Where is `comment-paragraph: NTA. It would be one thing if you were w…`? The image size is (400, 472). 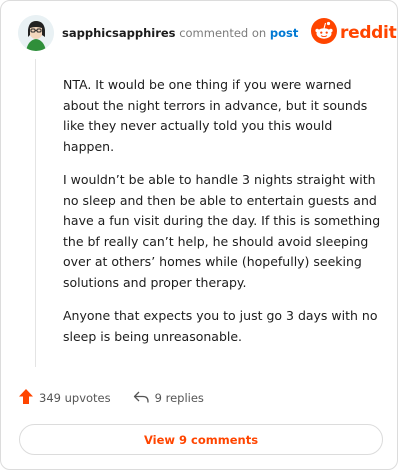
comment-paragraph: NTA. It would be one thing if you were w… is located at coordinates (215, 115).